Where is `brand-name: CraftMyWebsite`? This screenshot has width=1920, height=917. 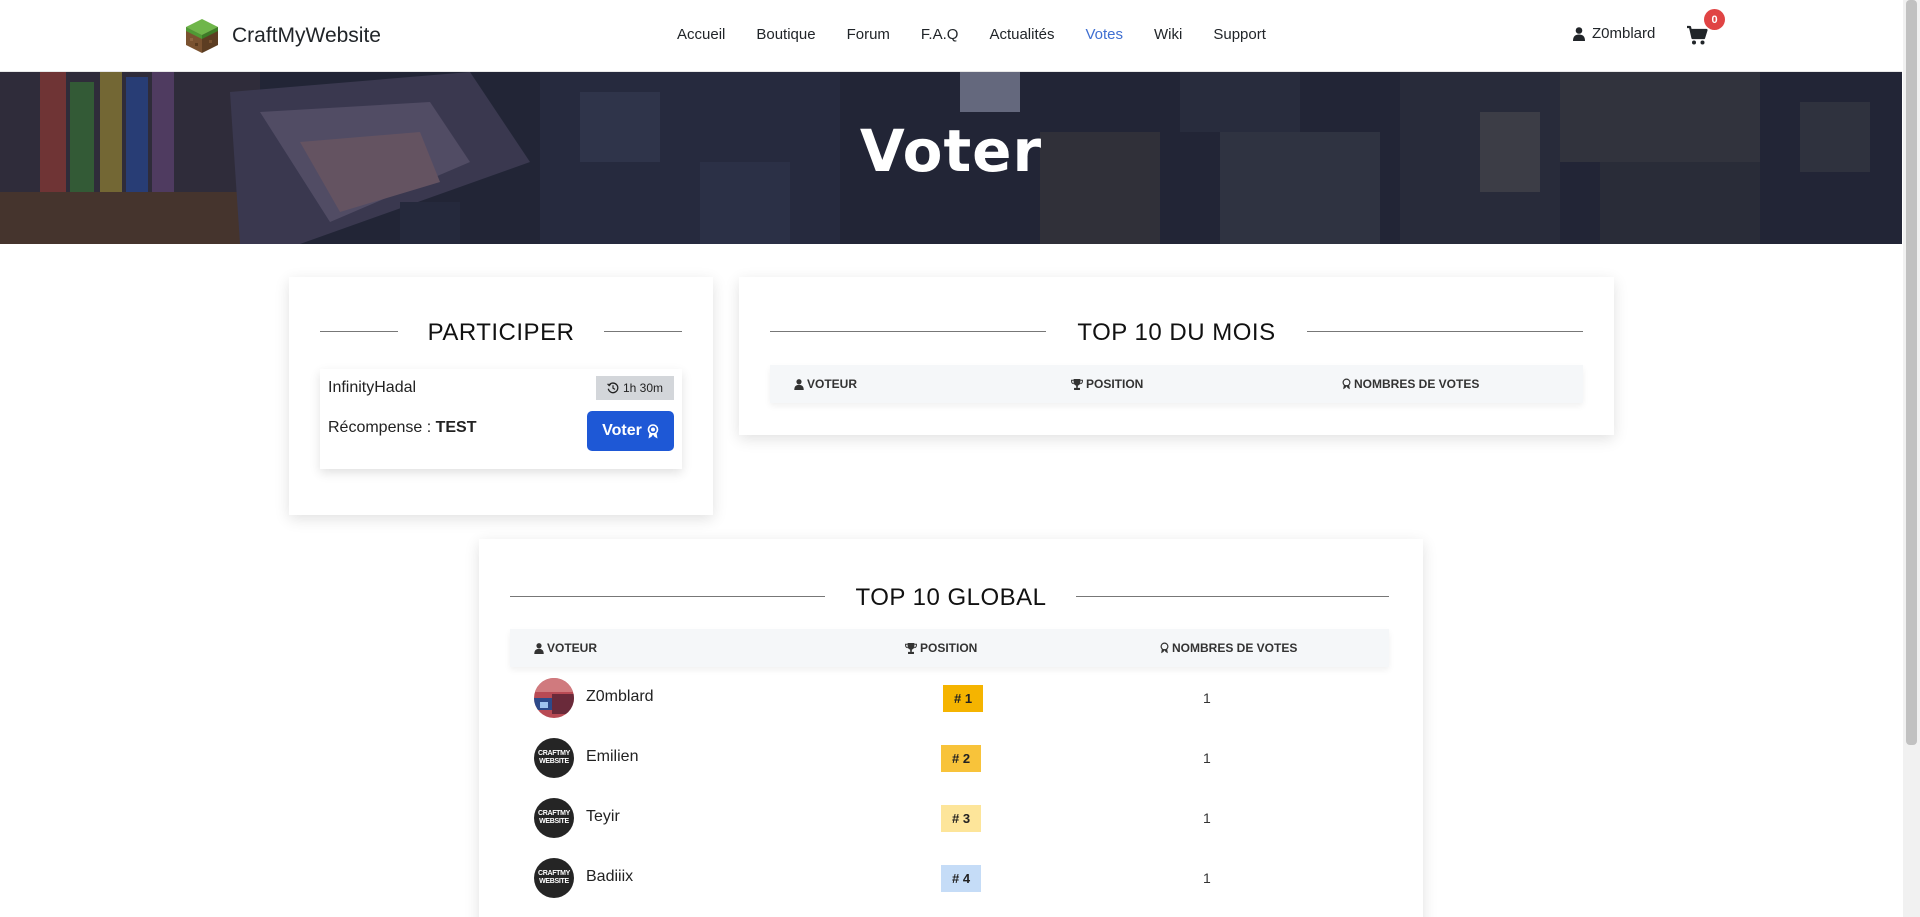 brand-name: CraftMyWebsite is located at coordinates (306, 35).